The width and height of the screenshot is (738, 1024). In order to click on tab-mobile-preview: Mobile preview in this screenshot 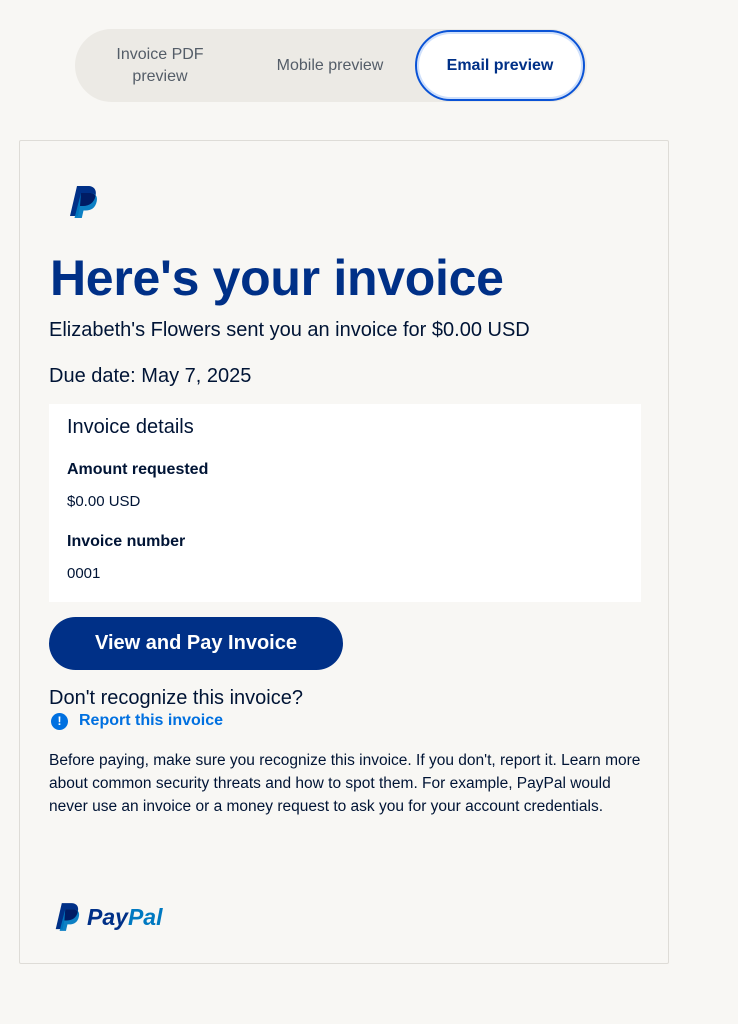, I will do `click(330, 65)`.